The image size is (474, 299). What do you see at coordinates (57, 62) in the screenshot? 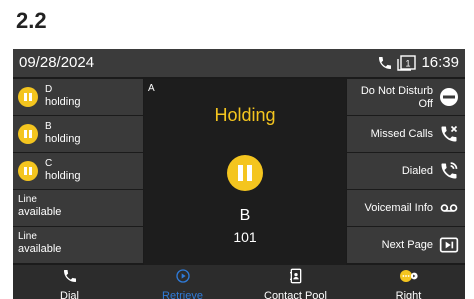
I see `status-date: 09/28/2024` at bounding box center [57, 62].